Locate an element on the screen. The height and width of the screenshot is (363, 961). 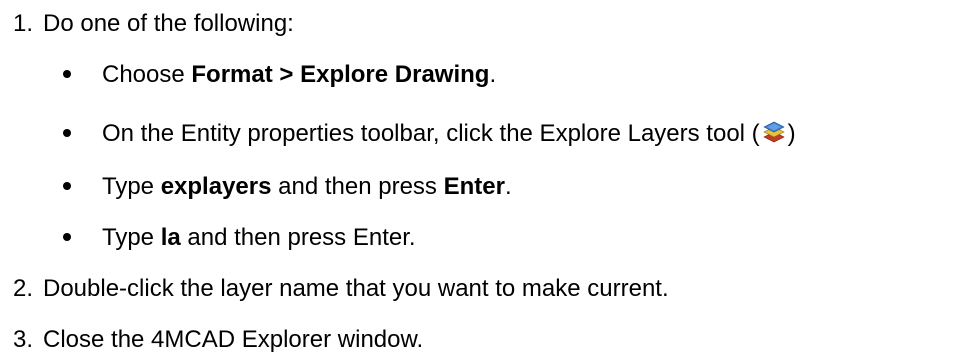
step-3: 3. Close the 4MCAD Explorer window. is located at coordinates (218, 340).